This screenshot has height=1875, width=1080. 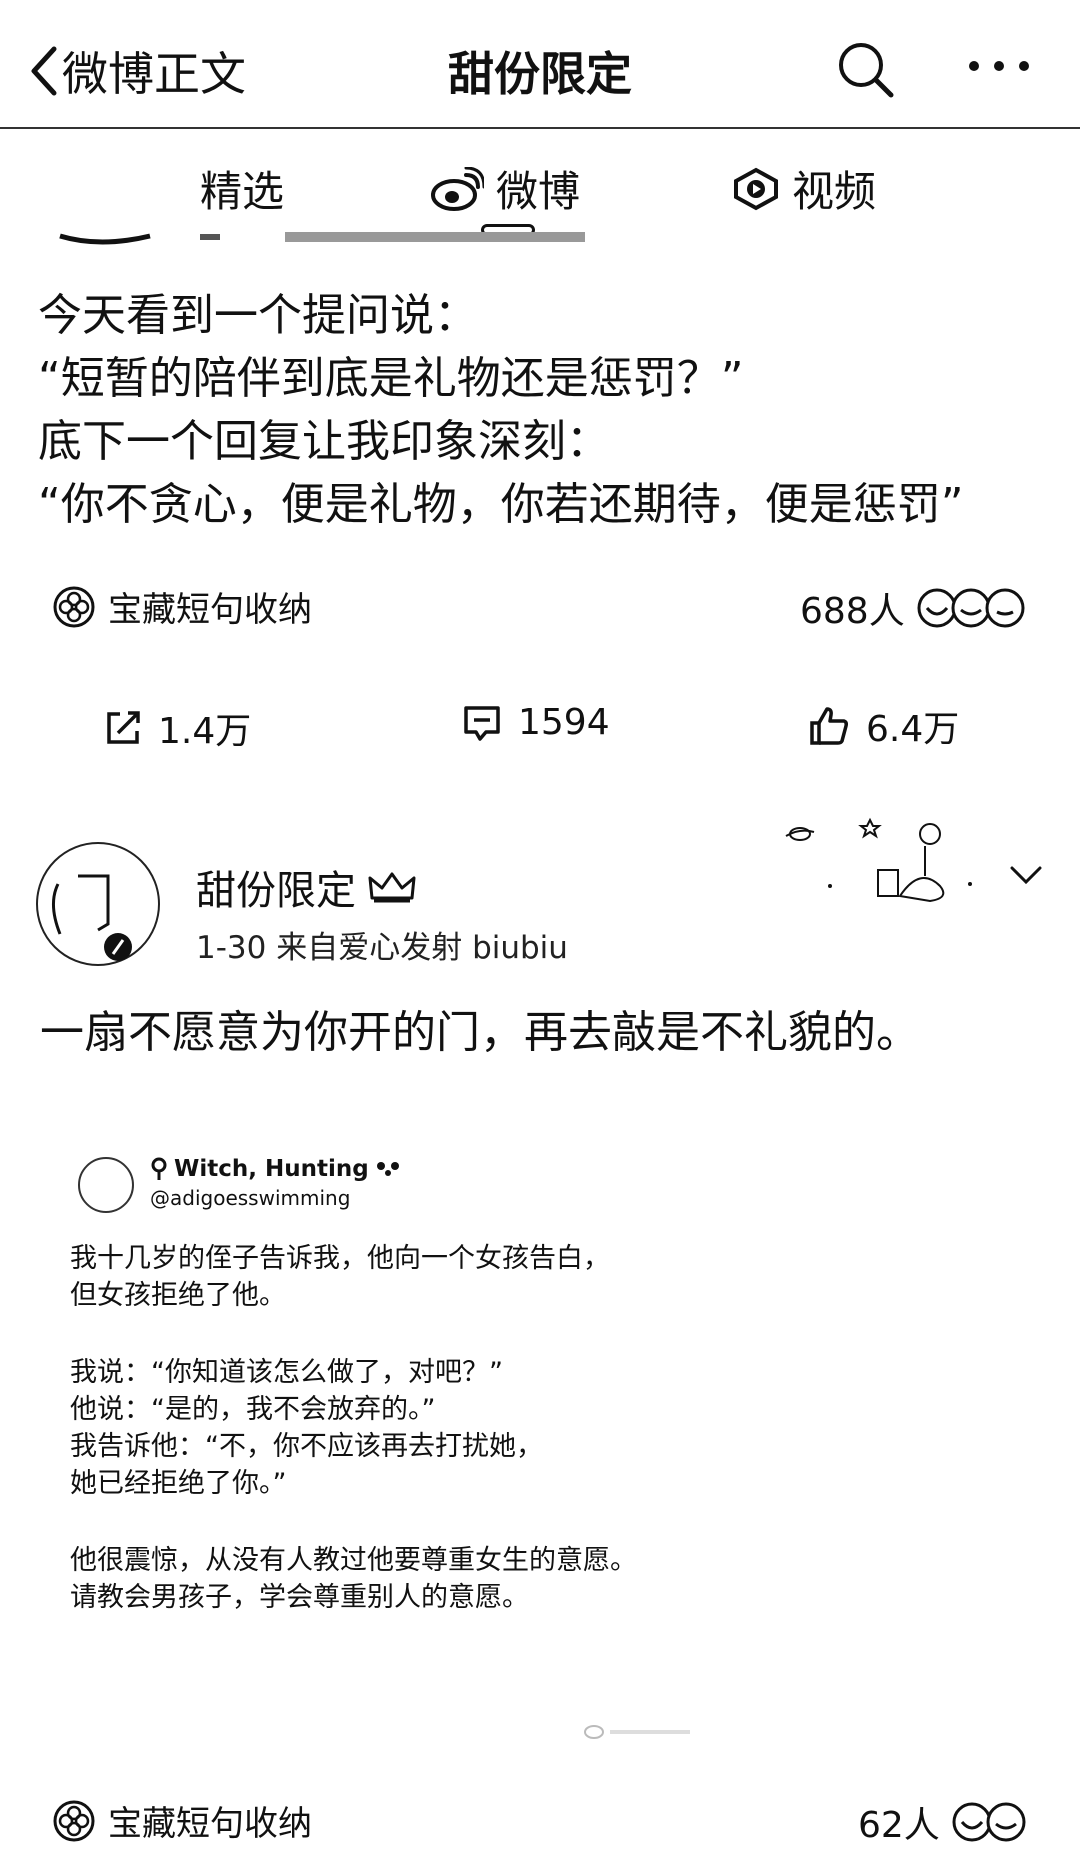 I want to click on post-line: “你不贪心，便是礼物，你若还期待，便是惩罚”, so click(x=501, y=504).